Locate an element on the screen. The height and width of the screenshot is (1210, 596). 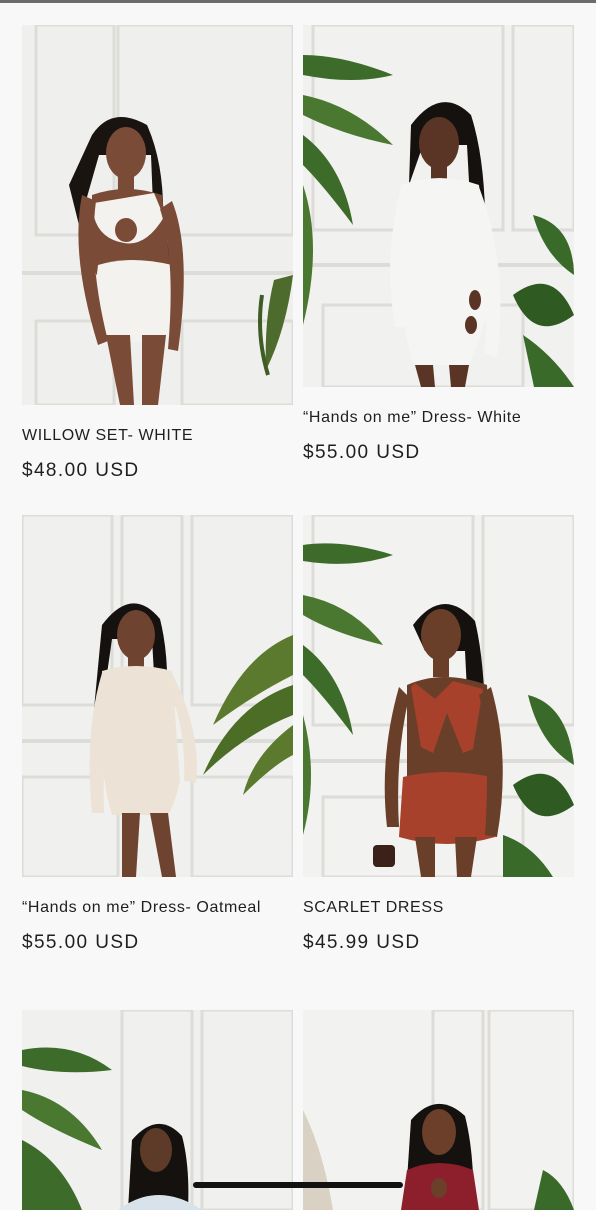
product-title: “Hands on me” Dress- White is located at coordinates (438, 418).